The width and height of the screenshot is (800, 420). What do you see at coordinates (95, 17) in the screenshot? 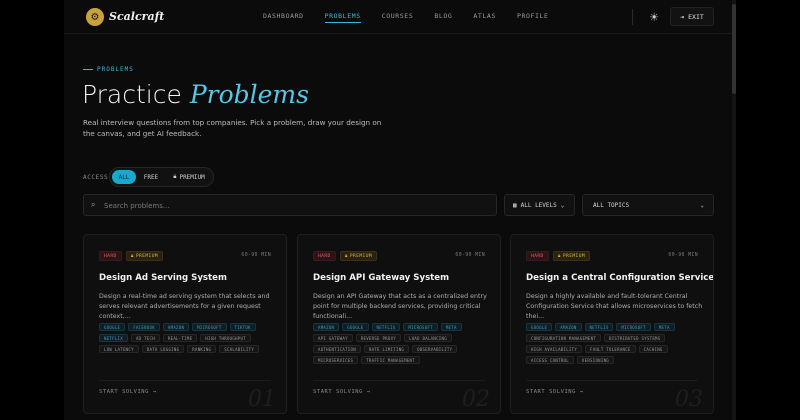
I see `logo-icon: ⚙` at bounding box center [95, 17].